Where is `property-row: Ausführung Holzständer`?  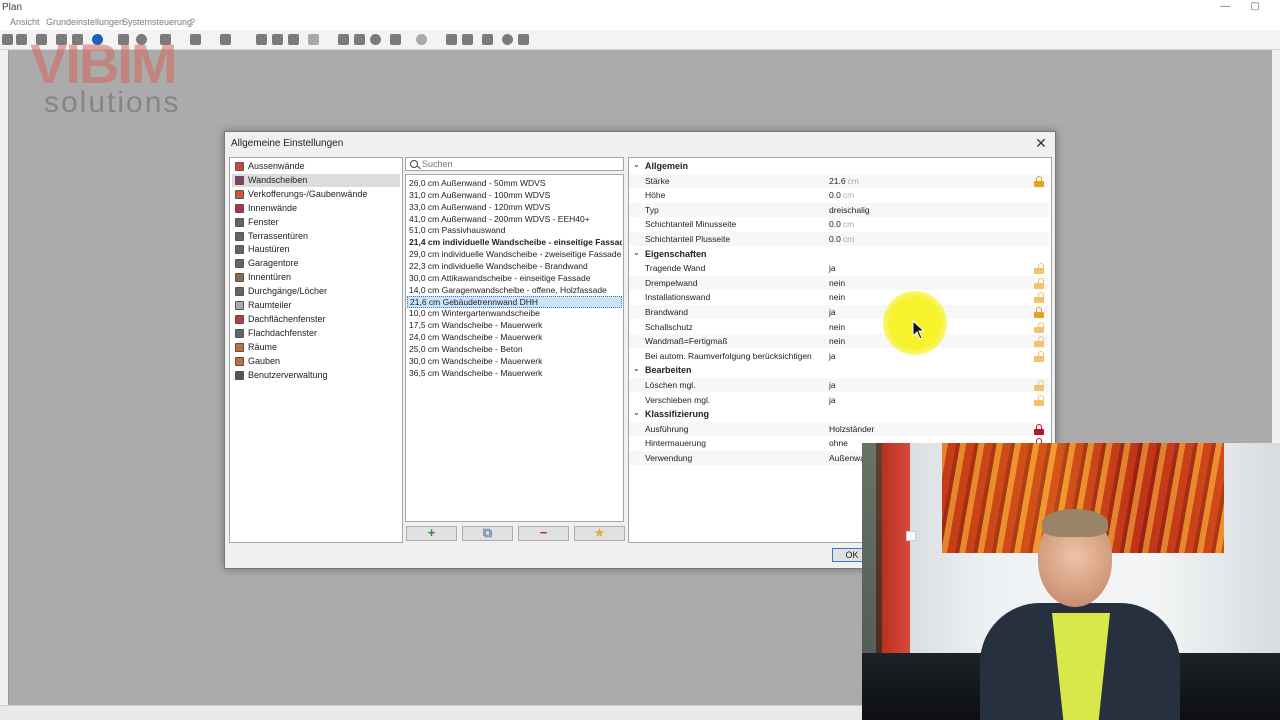 property-row: Ausführung Holzständer is located at coordinates (839, 428).